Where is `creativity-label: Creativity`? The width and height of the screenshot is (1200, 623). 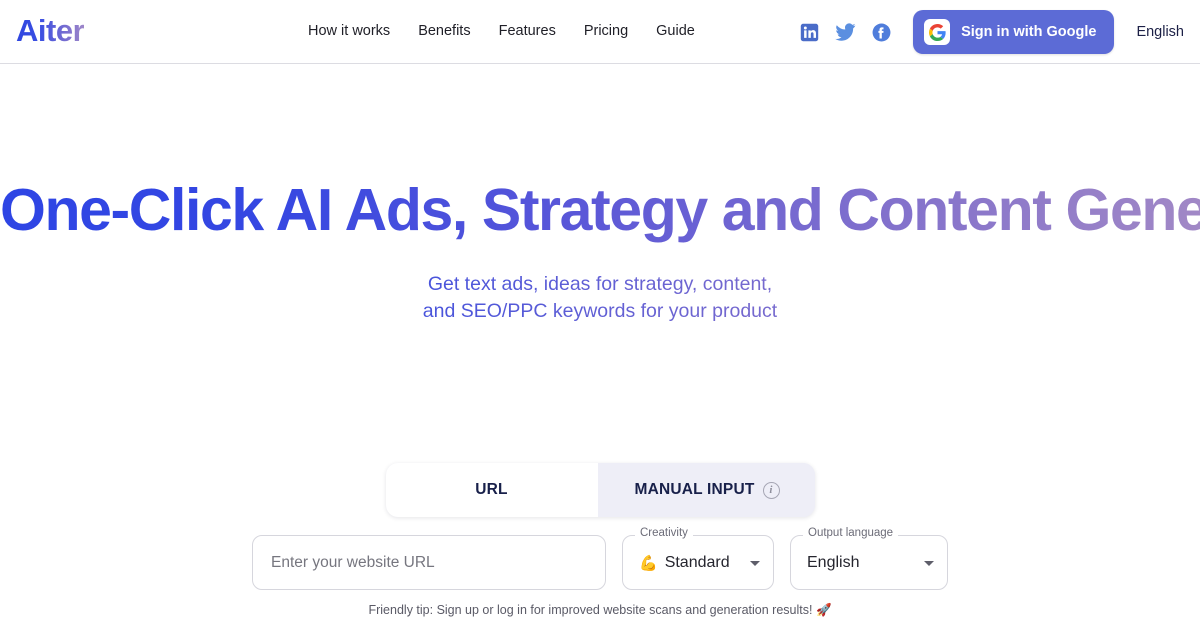 creativity-label: Creativity is located at coordinates (664, 534).